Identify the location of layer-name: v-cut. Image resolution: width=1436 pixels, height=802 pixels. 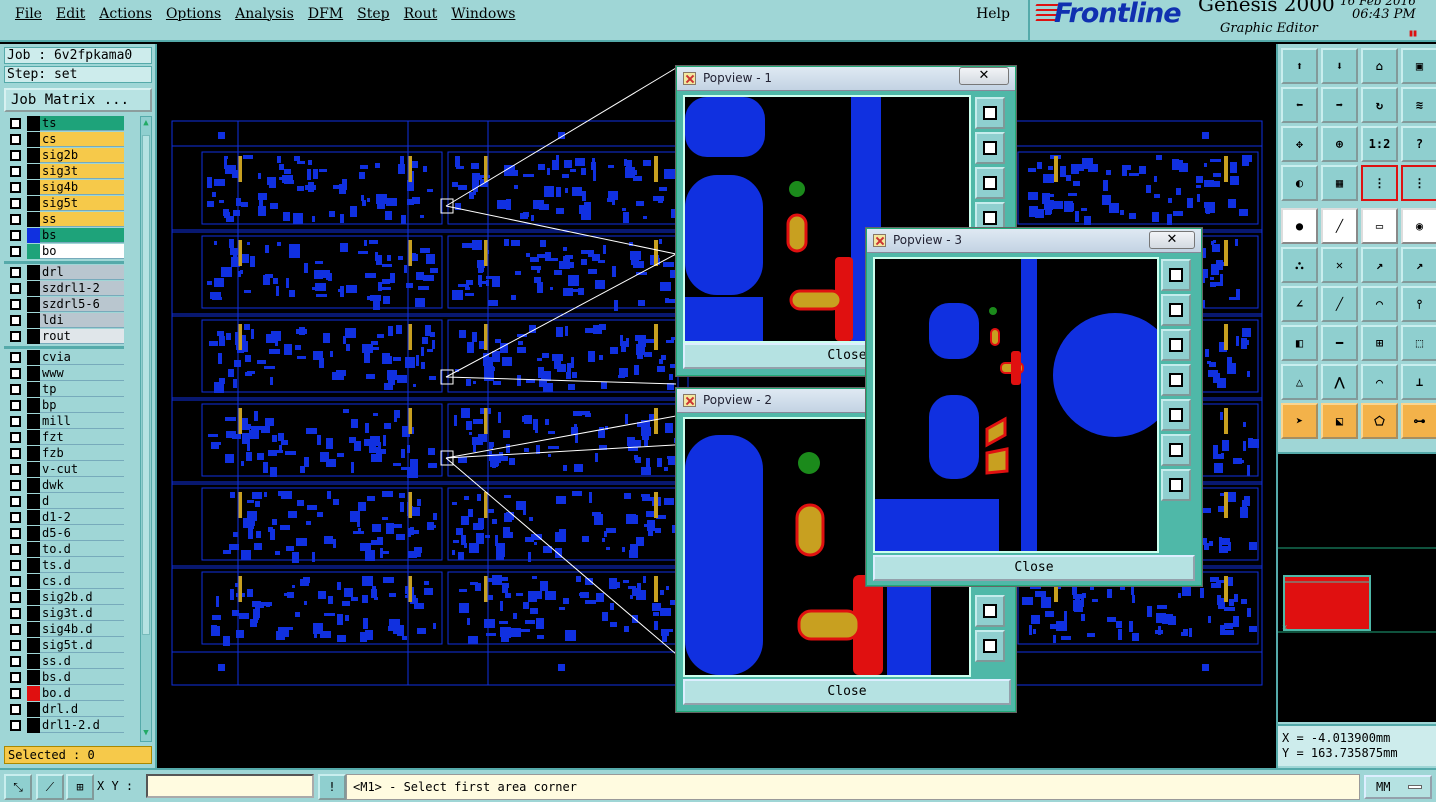
(82, 469).